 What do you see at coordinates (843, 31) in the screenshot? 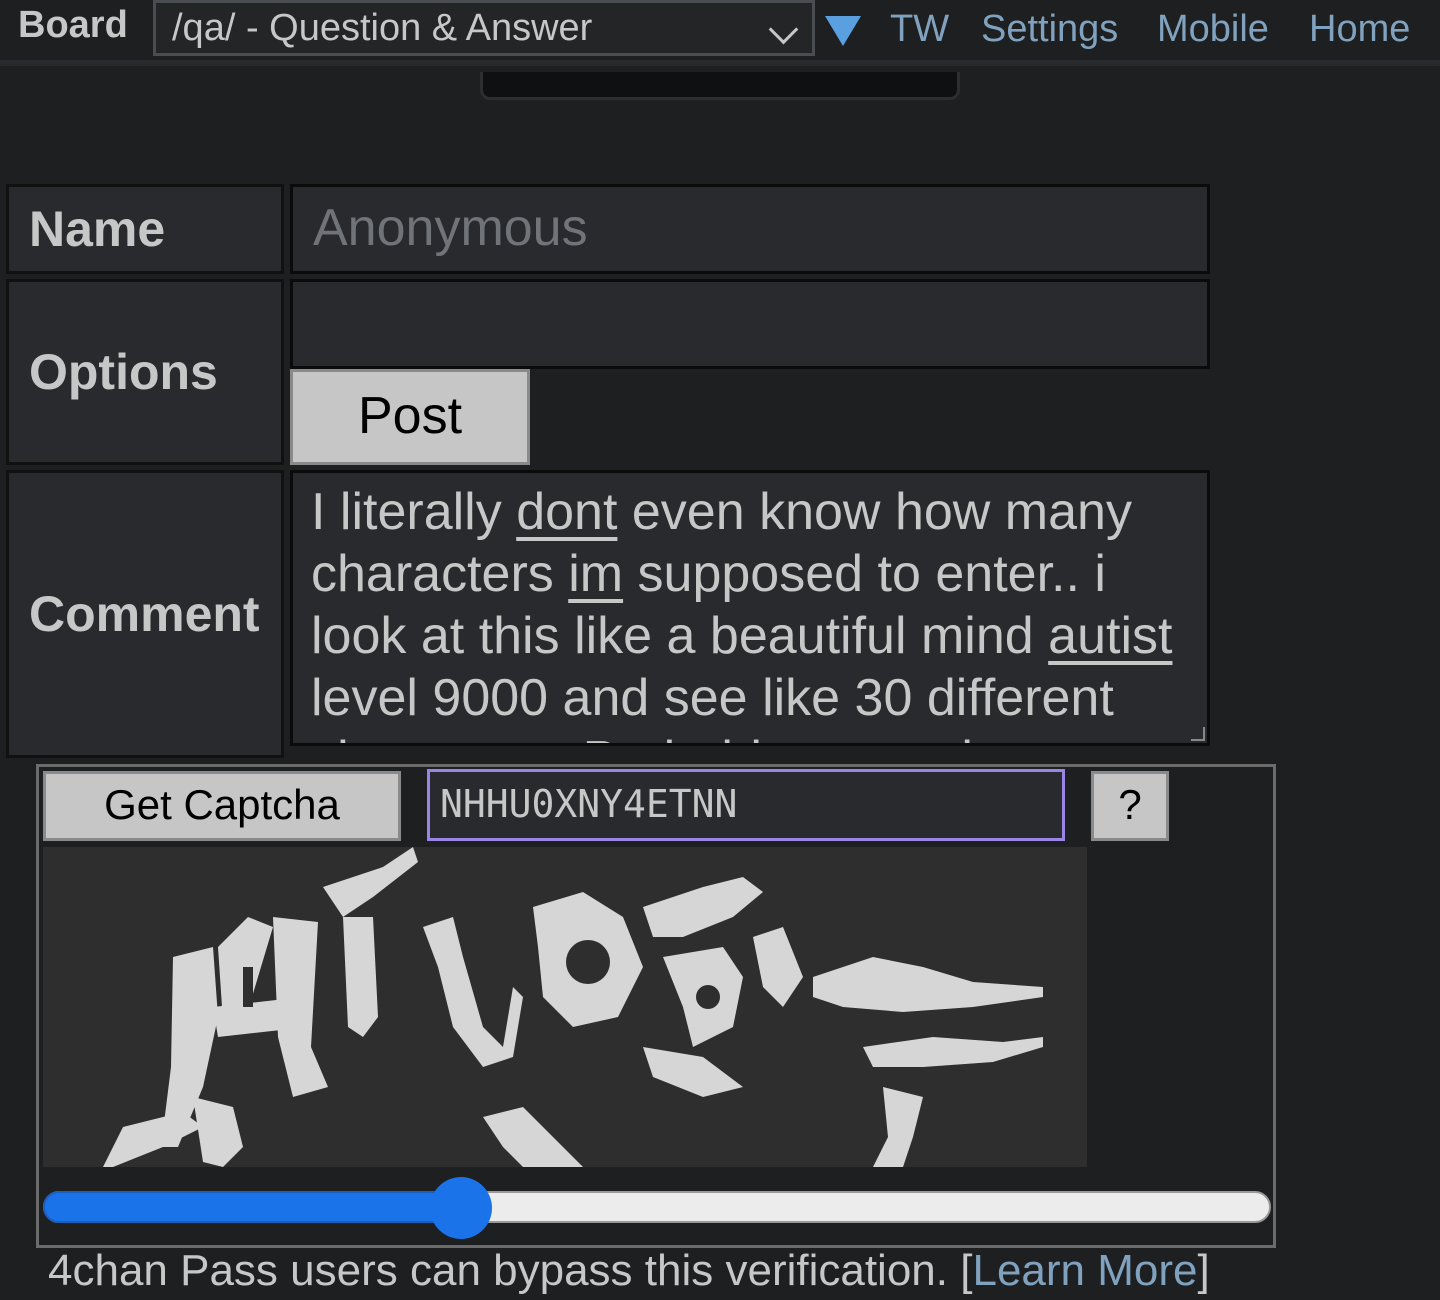
I see `dropdown-triangle-icon` at bounding box center [843, 31].